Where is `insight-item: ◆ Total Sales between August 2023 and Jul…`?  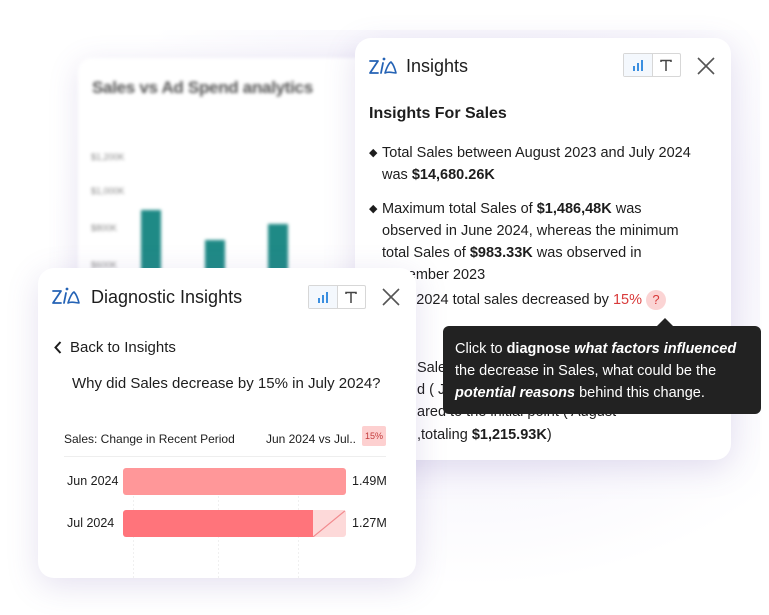 insight-item: ◆ Total Sales between August 2023 and Jul… is located at coordinates (534, 164).